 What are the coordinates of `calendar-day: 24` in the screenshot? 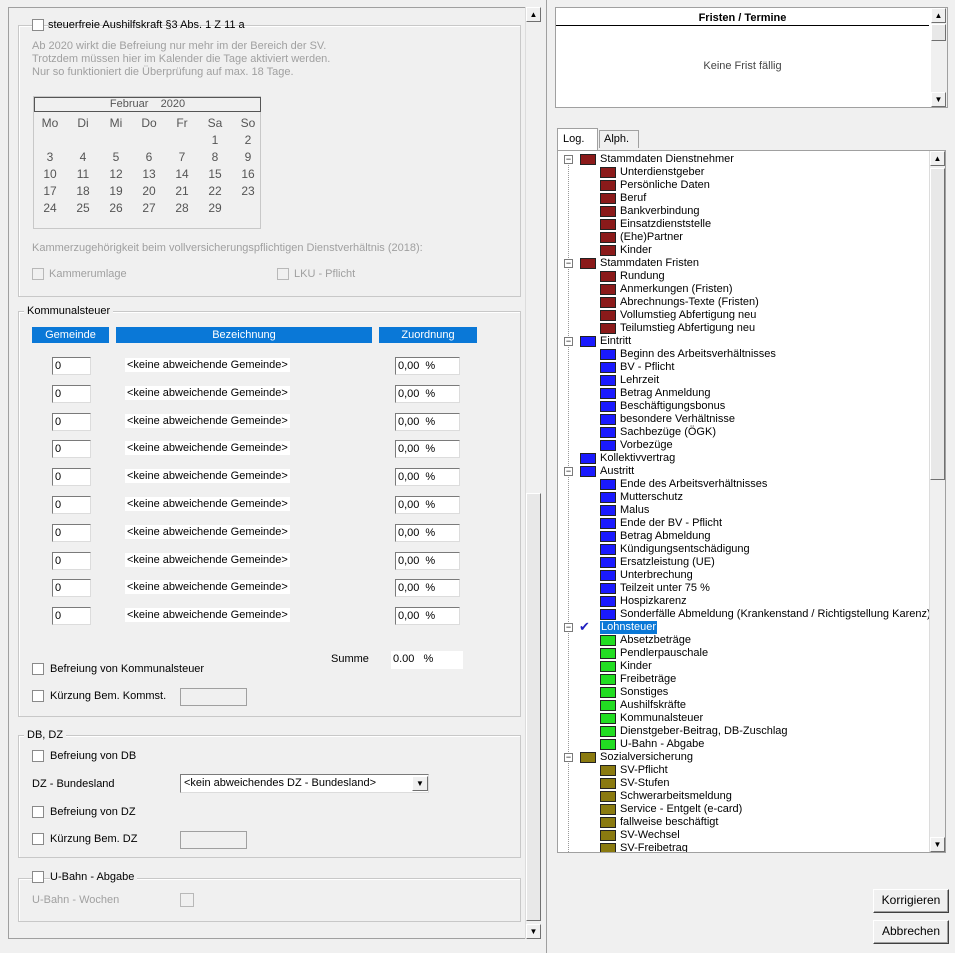 It's located at (50, 208).